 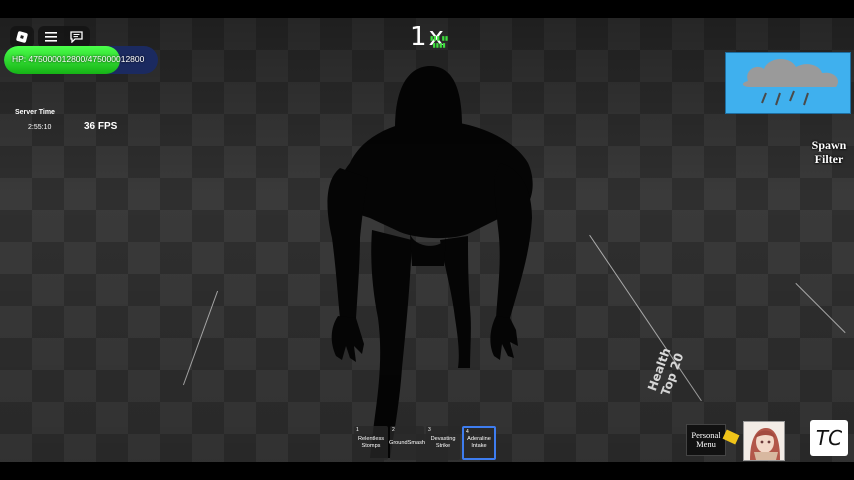 I want to click on slot-number: 3, so click(x=429, y=430).